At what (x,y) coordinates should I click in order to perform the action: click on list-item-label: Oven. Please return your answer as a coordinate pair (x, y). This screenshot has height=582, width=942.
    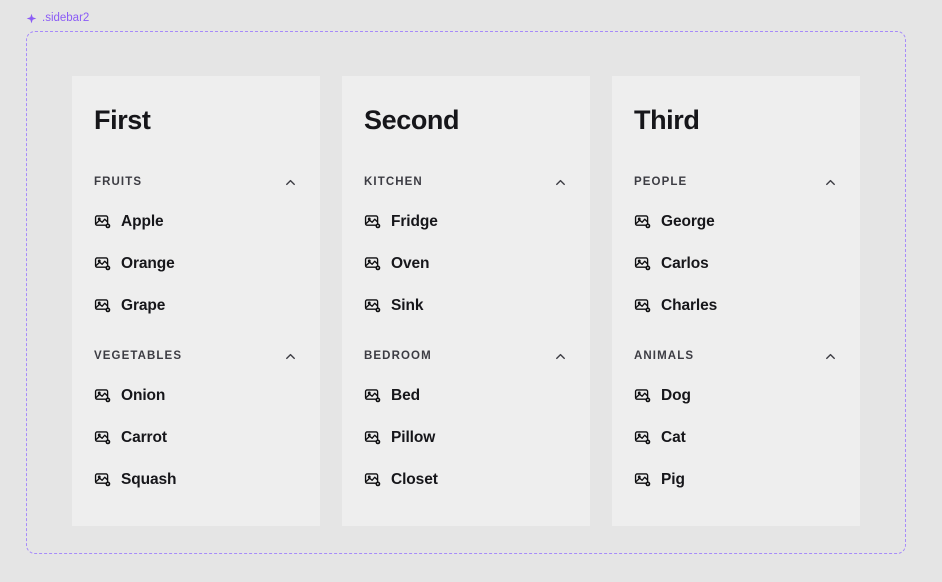
    Looking at the image, I should click on (410, 263).